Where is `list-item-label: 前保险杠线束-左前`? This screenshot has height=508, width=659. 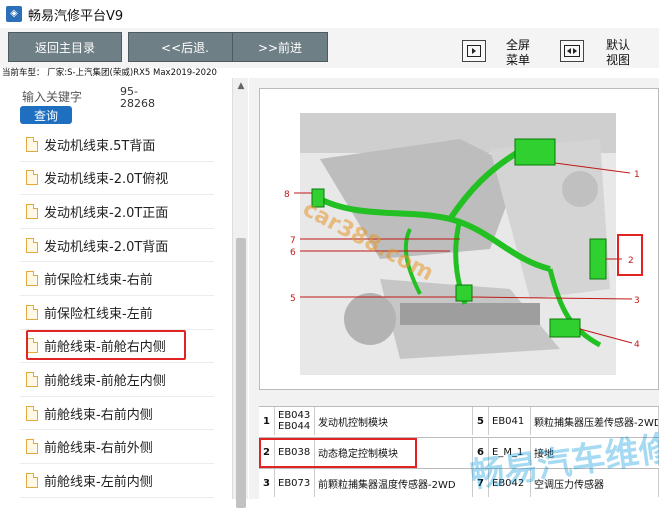 list-item-label: 前保险杠线束-左前 is located at coordinates (98, 314).